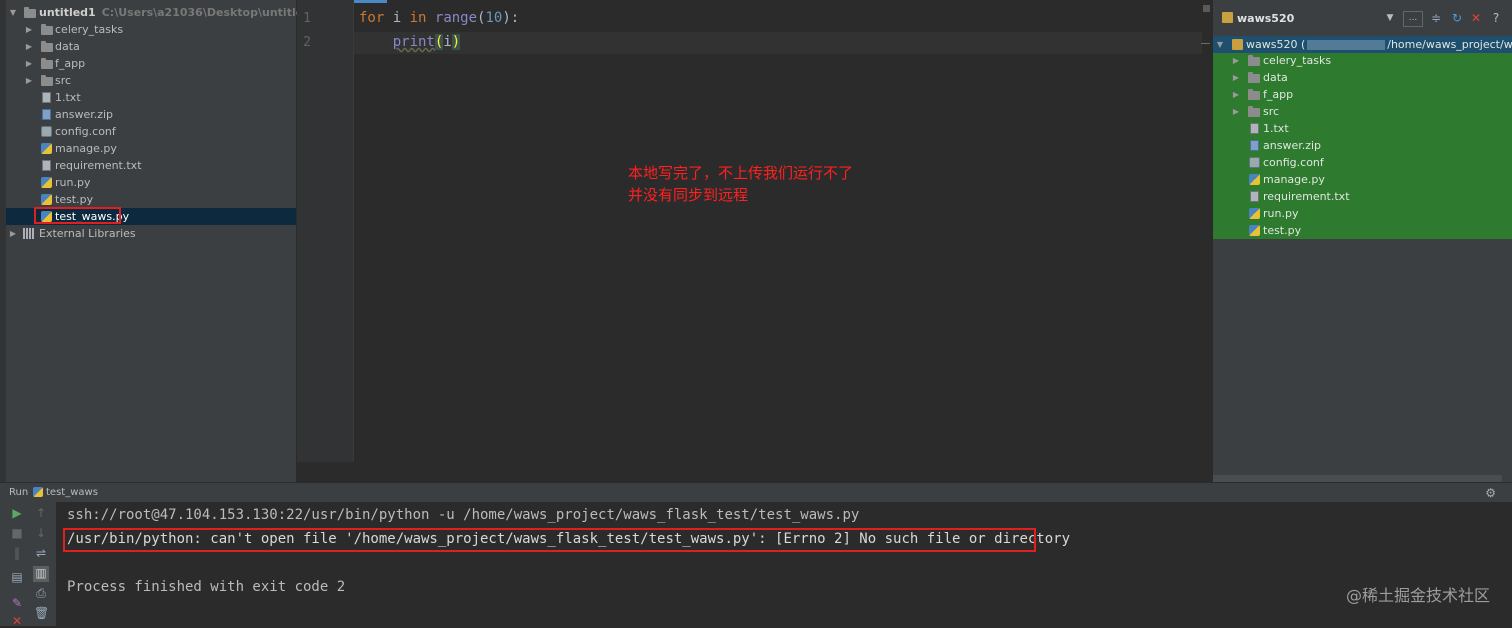 The height and width of the screenshot is (628, 1512). I want to click on annotation-note: 本地写完了，不上传我们运行不了 并没有同步到远程, so click(740, 184).